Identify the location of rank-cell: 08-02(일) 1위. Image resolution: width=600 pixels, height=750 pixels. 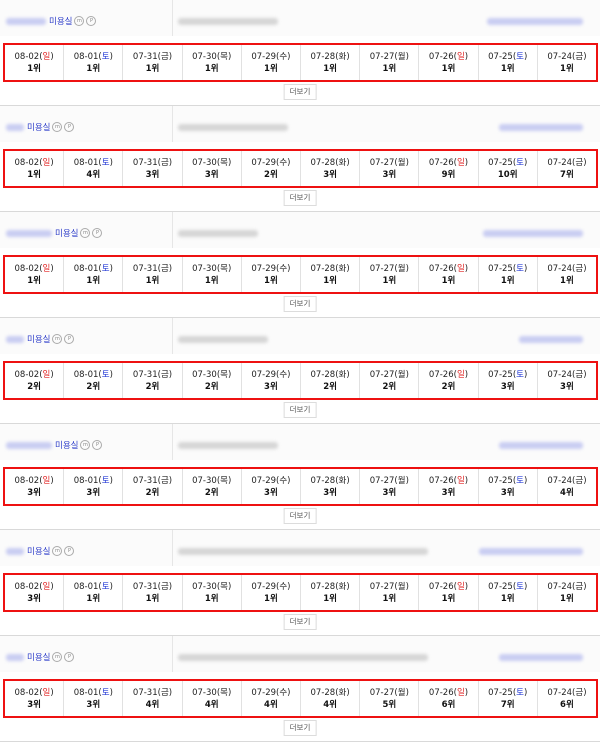
(35, 168).